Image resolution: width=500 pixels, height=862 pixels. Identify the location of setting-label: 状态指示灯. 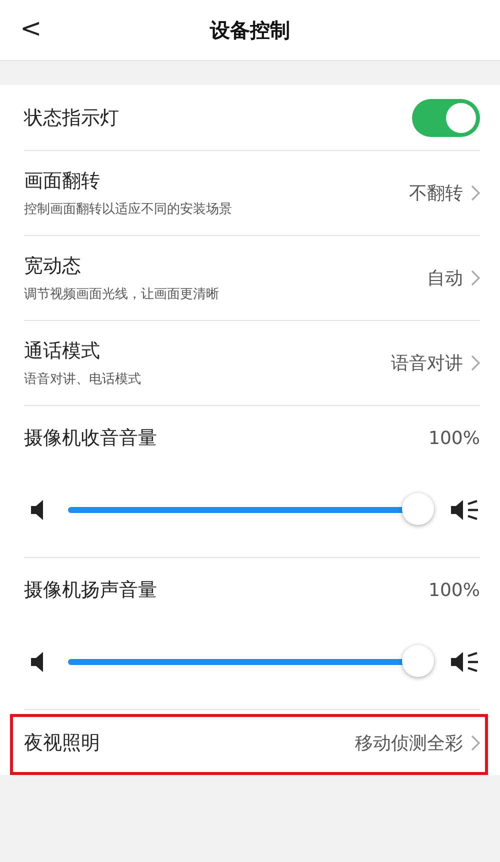
(71, 118).